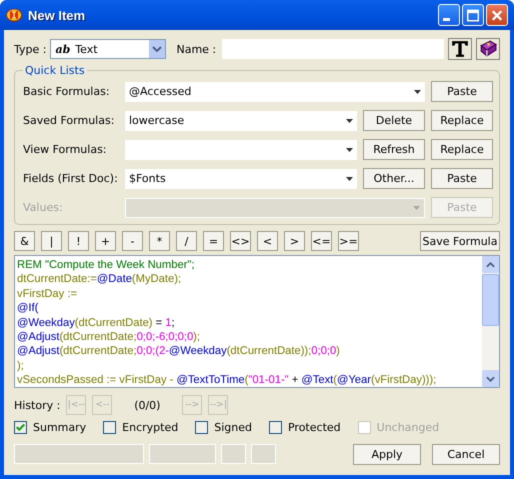  I want to click on name-field, so click(333, 49).